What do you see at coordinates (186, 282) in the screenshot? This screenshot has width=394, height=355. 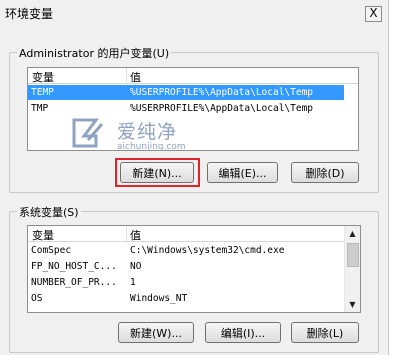 I see `table-row: NUMBER_OF_PR... 1` at bounding box center [186, 282].